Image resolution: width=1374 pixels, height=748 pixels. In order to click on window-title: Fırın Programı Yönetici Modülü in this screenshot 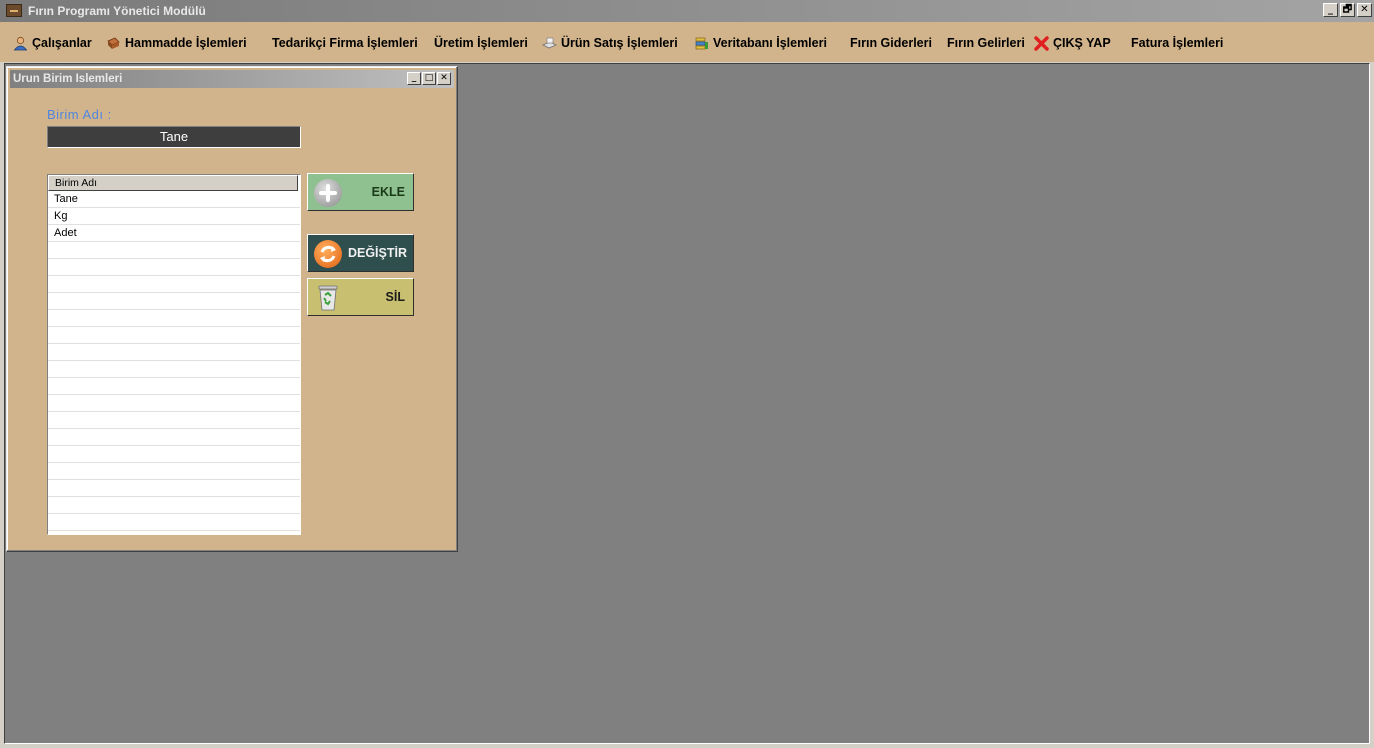, I will do `click(117, 11)`.